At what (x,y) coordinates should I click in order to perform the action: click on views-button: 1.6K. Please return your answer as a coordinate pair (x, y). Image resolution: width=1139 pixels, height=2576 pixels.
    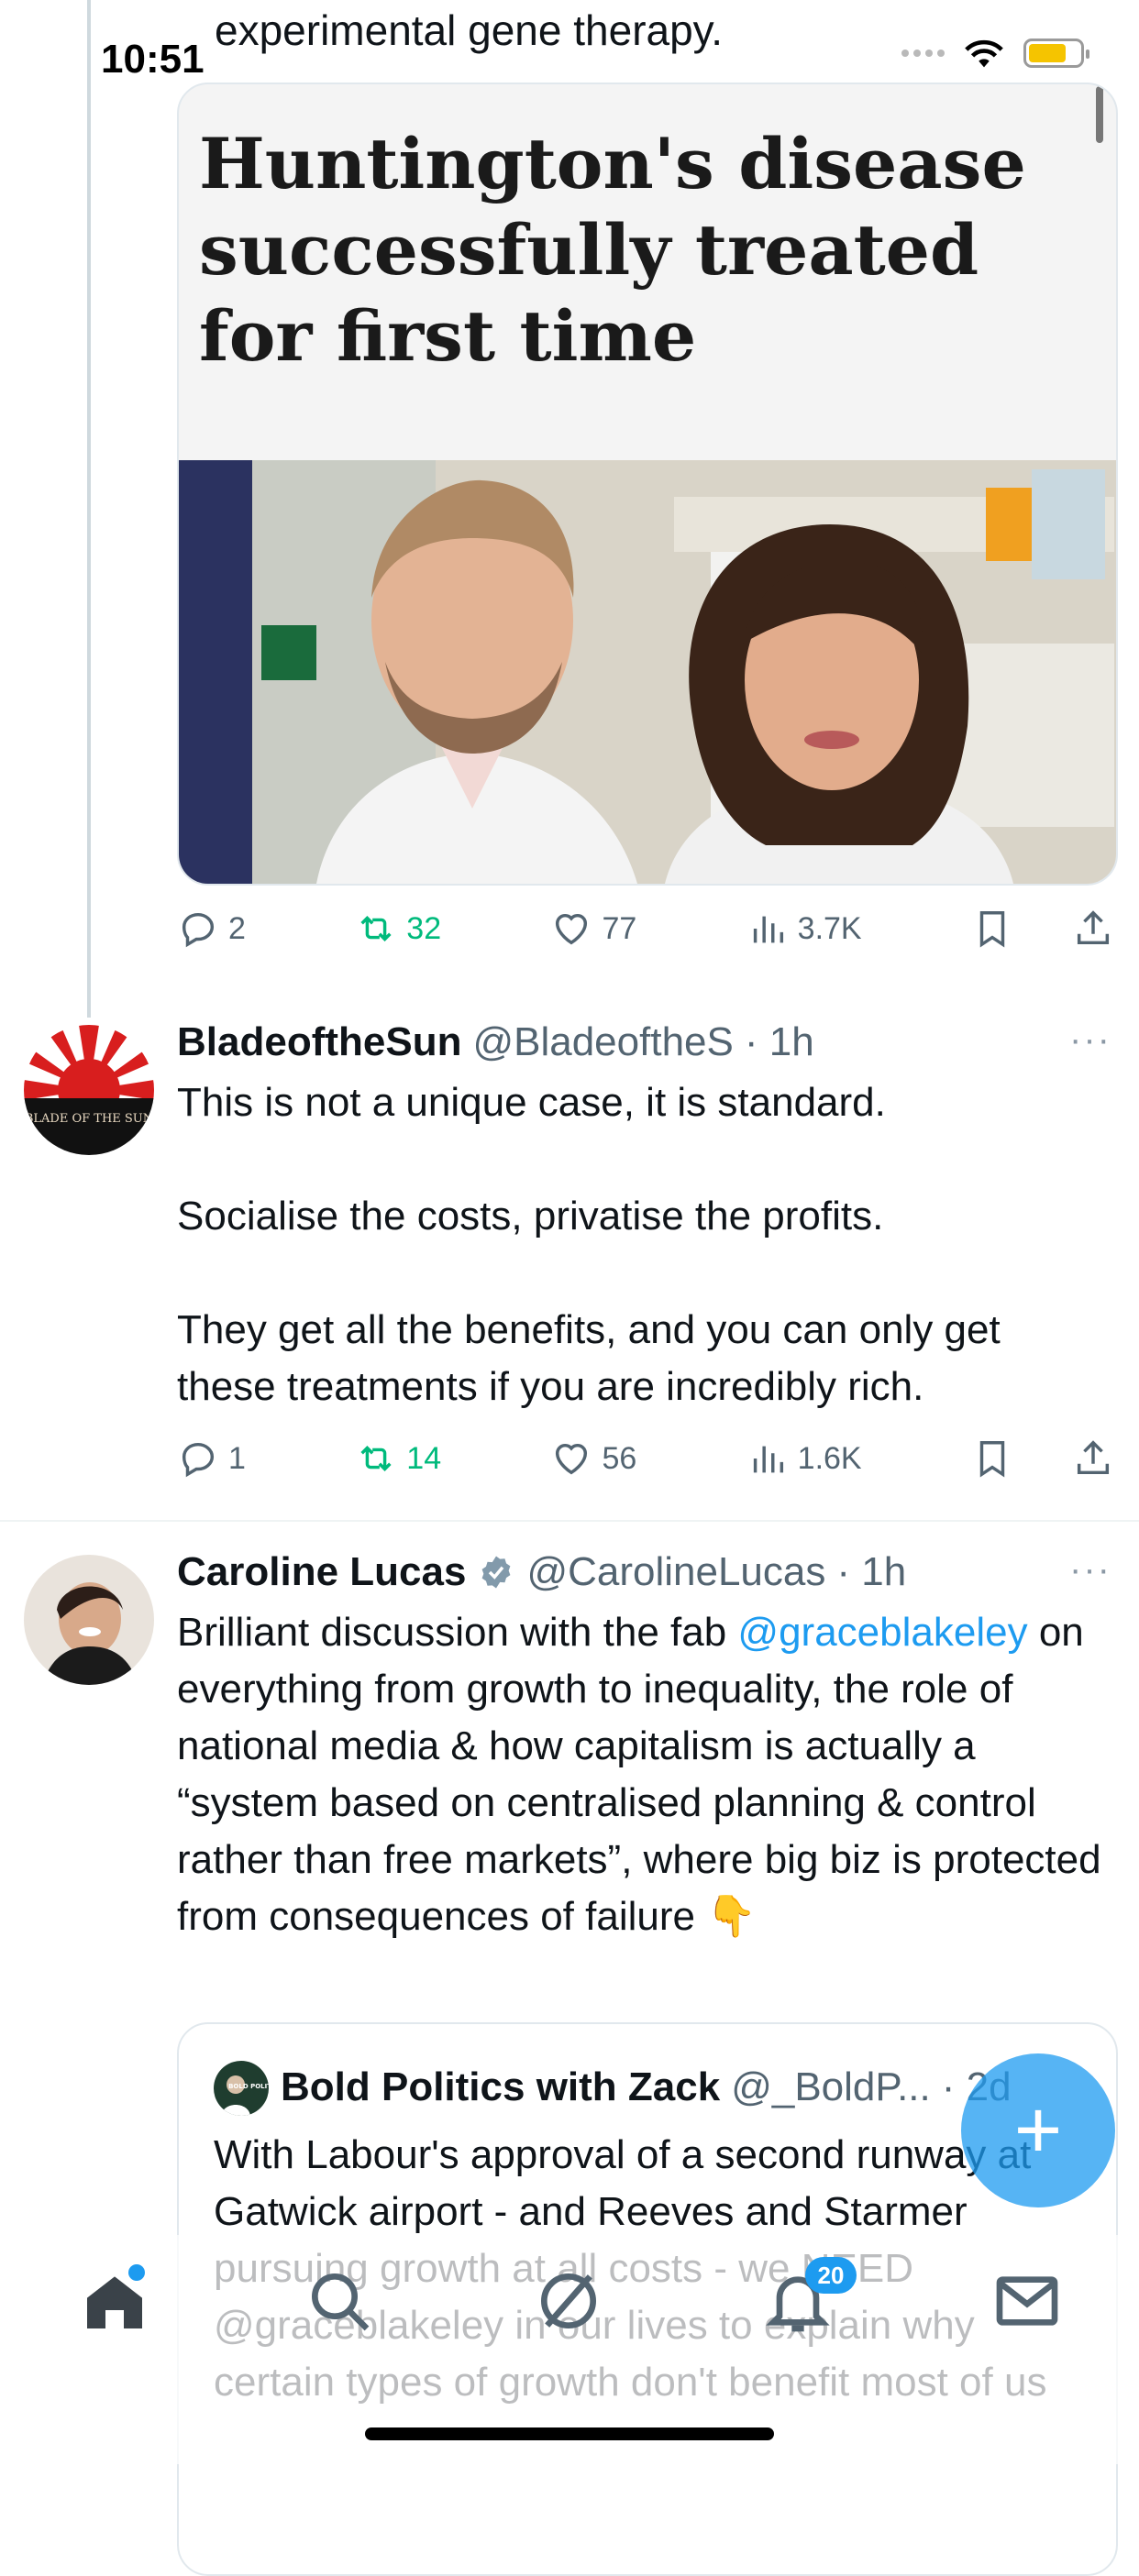
    Looking at the image, I should click on (804, 1458).